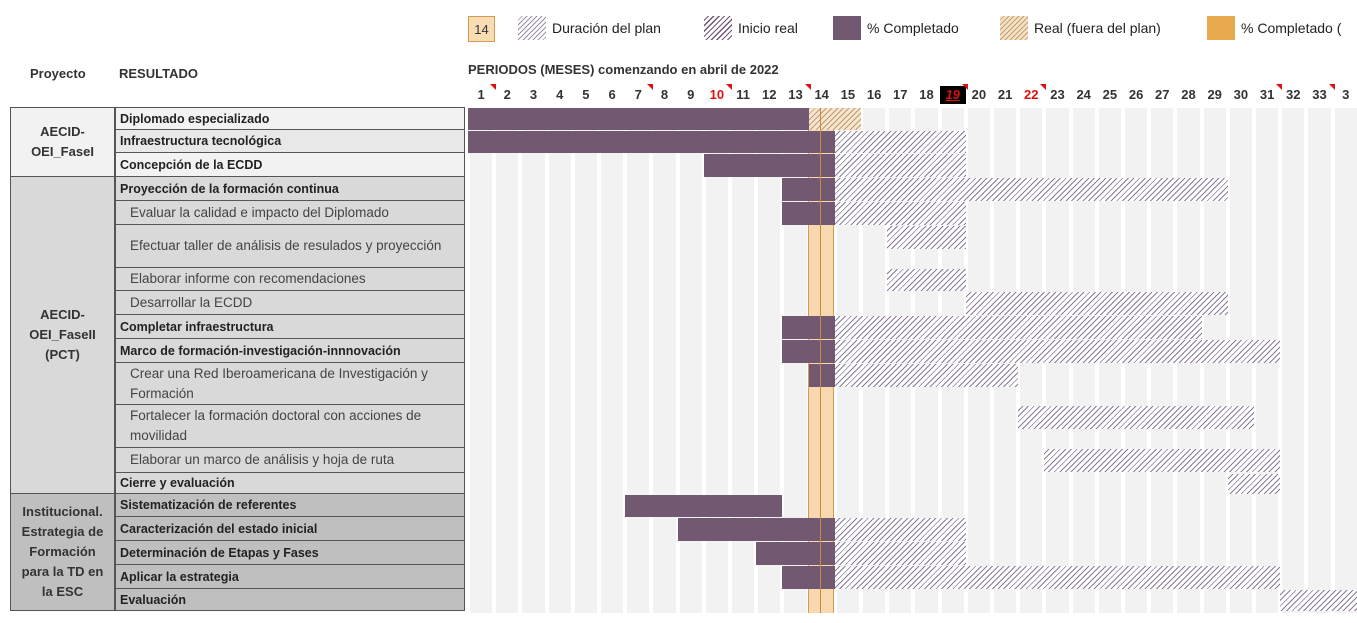  I want to click on result-row-label: Desarrollar la ECDD, so click(290, 303).